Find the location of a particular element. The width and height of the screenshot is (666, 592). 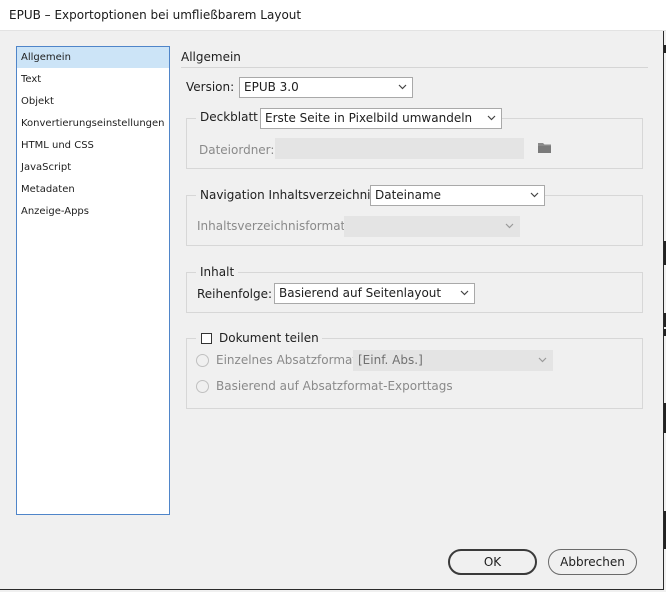

cover-label: Deckblatt is located at coordinates (229, 117).